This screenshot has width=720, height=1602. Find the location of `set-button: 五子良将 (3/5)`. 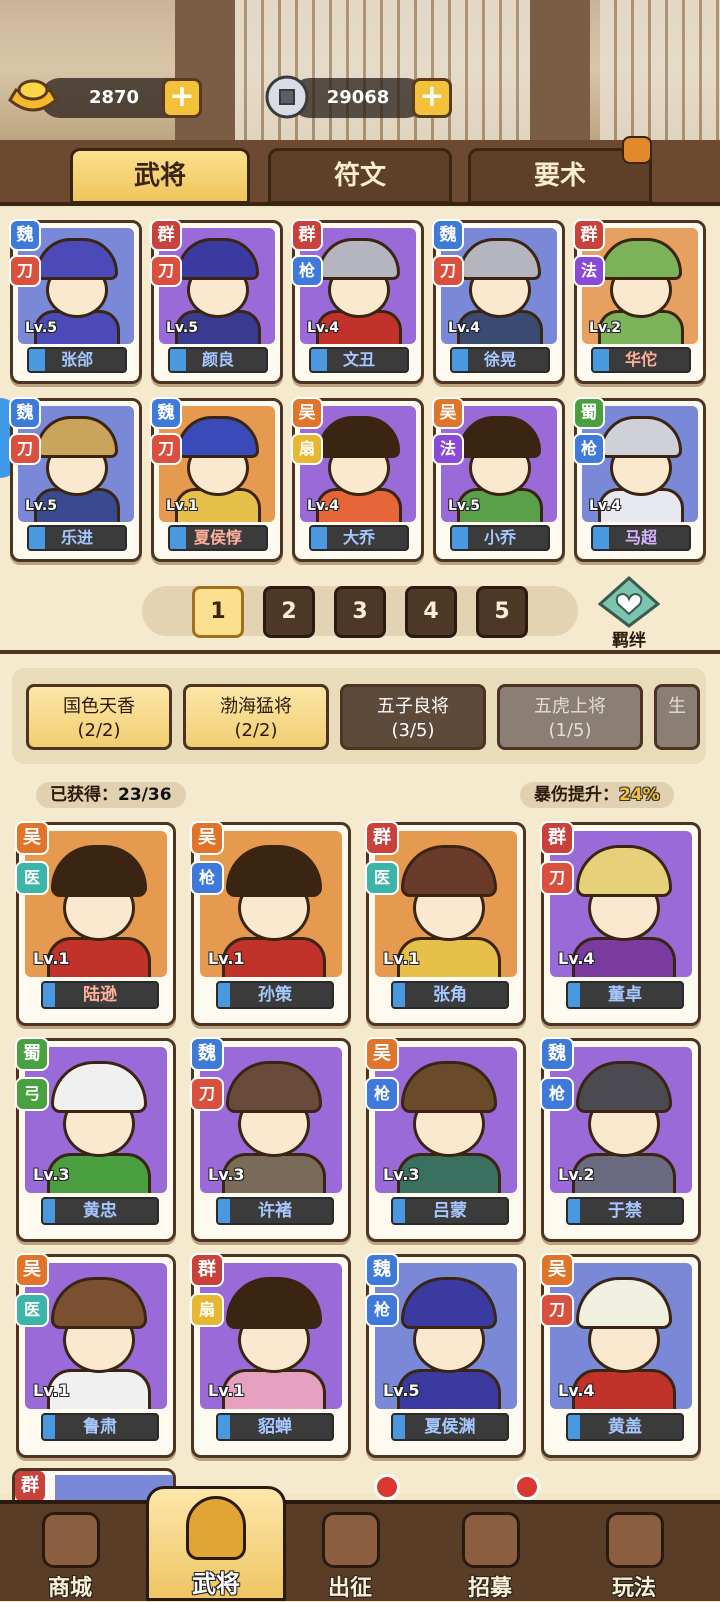

set-button: 五子良将 (3/5) is located at coordinates (413, 717).